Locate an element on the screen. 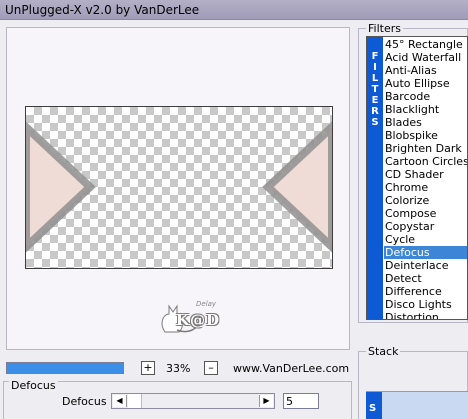  filter-item: Blacklight is located at coordinates (425, 109).